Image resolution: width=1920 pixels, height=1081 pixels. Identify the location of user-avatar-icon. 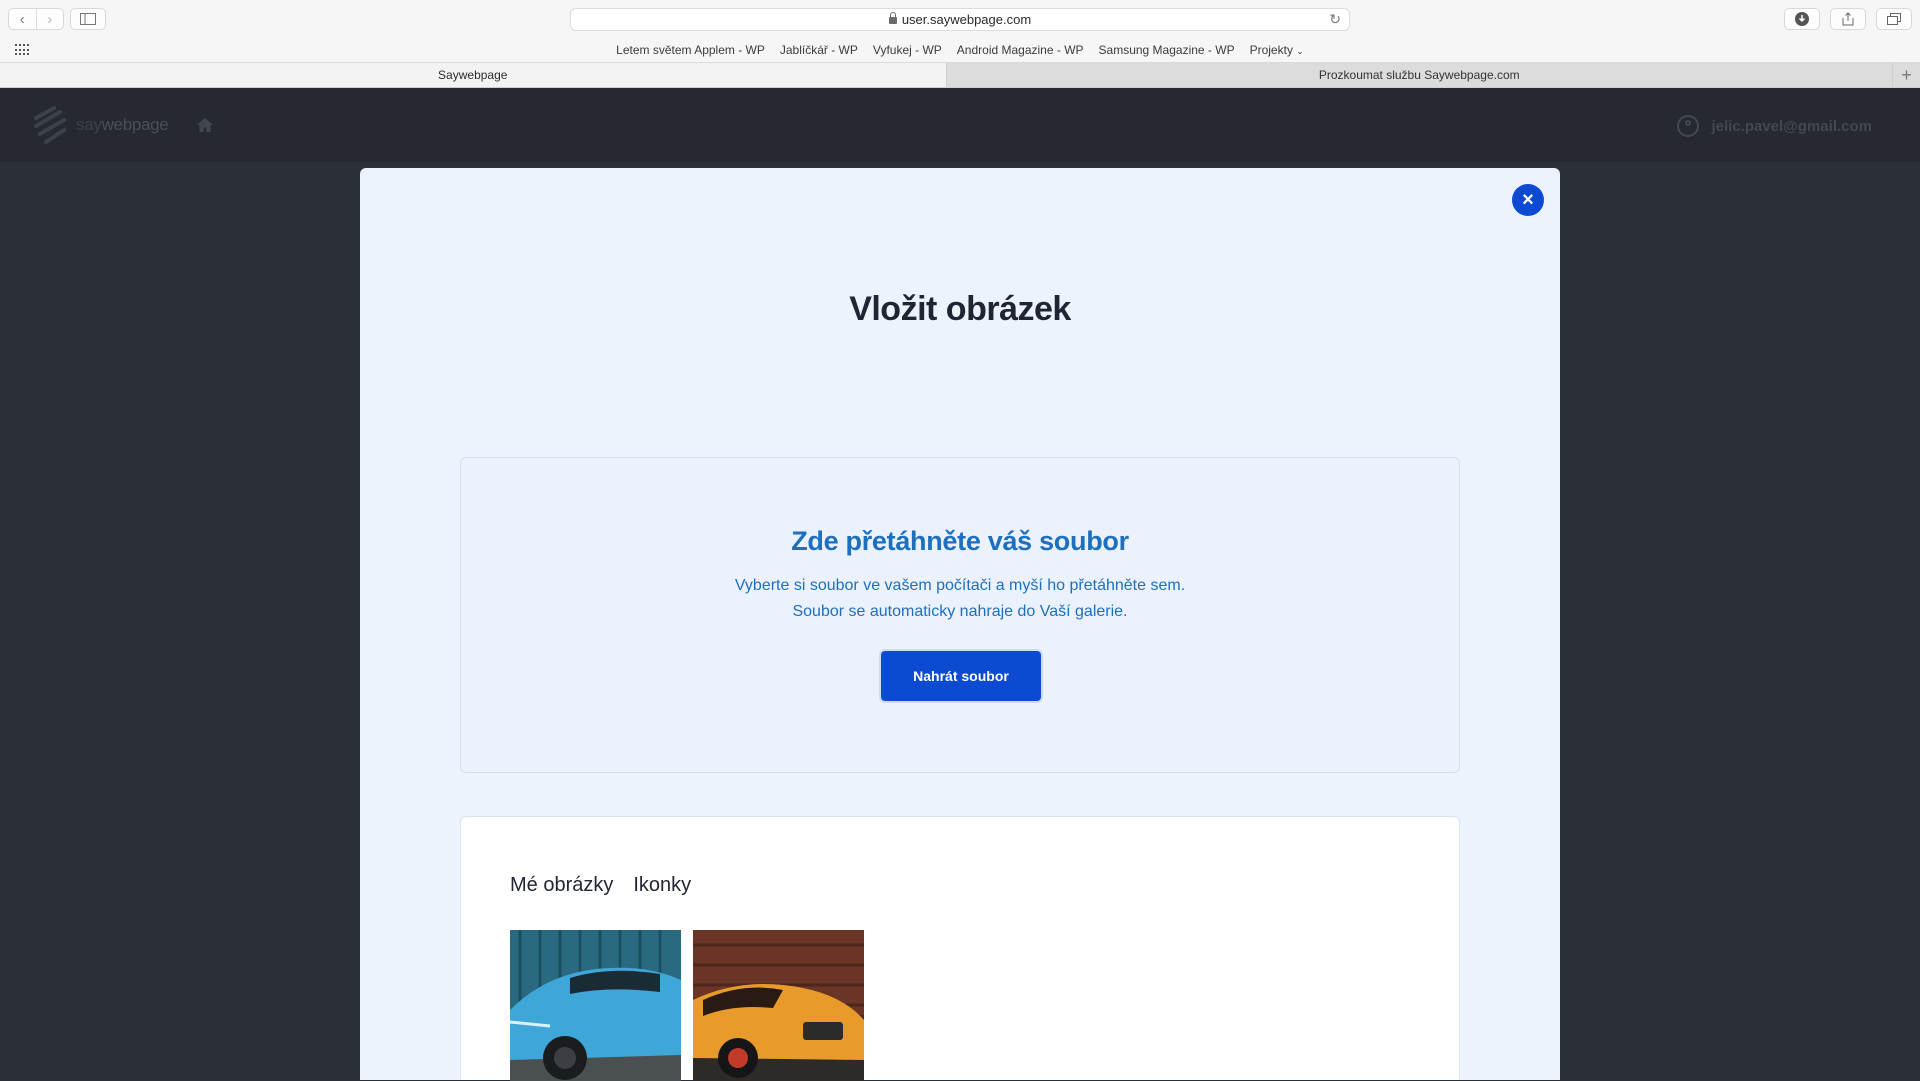
(1688, 126).